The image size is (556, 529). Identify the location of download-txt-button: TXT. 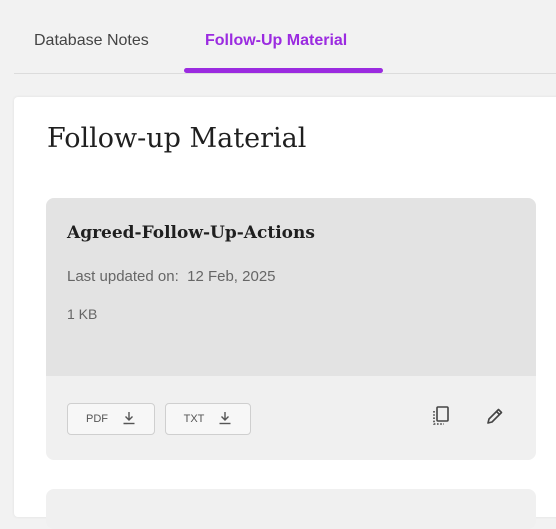
(208, 419).